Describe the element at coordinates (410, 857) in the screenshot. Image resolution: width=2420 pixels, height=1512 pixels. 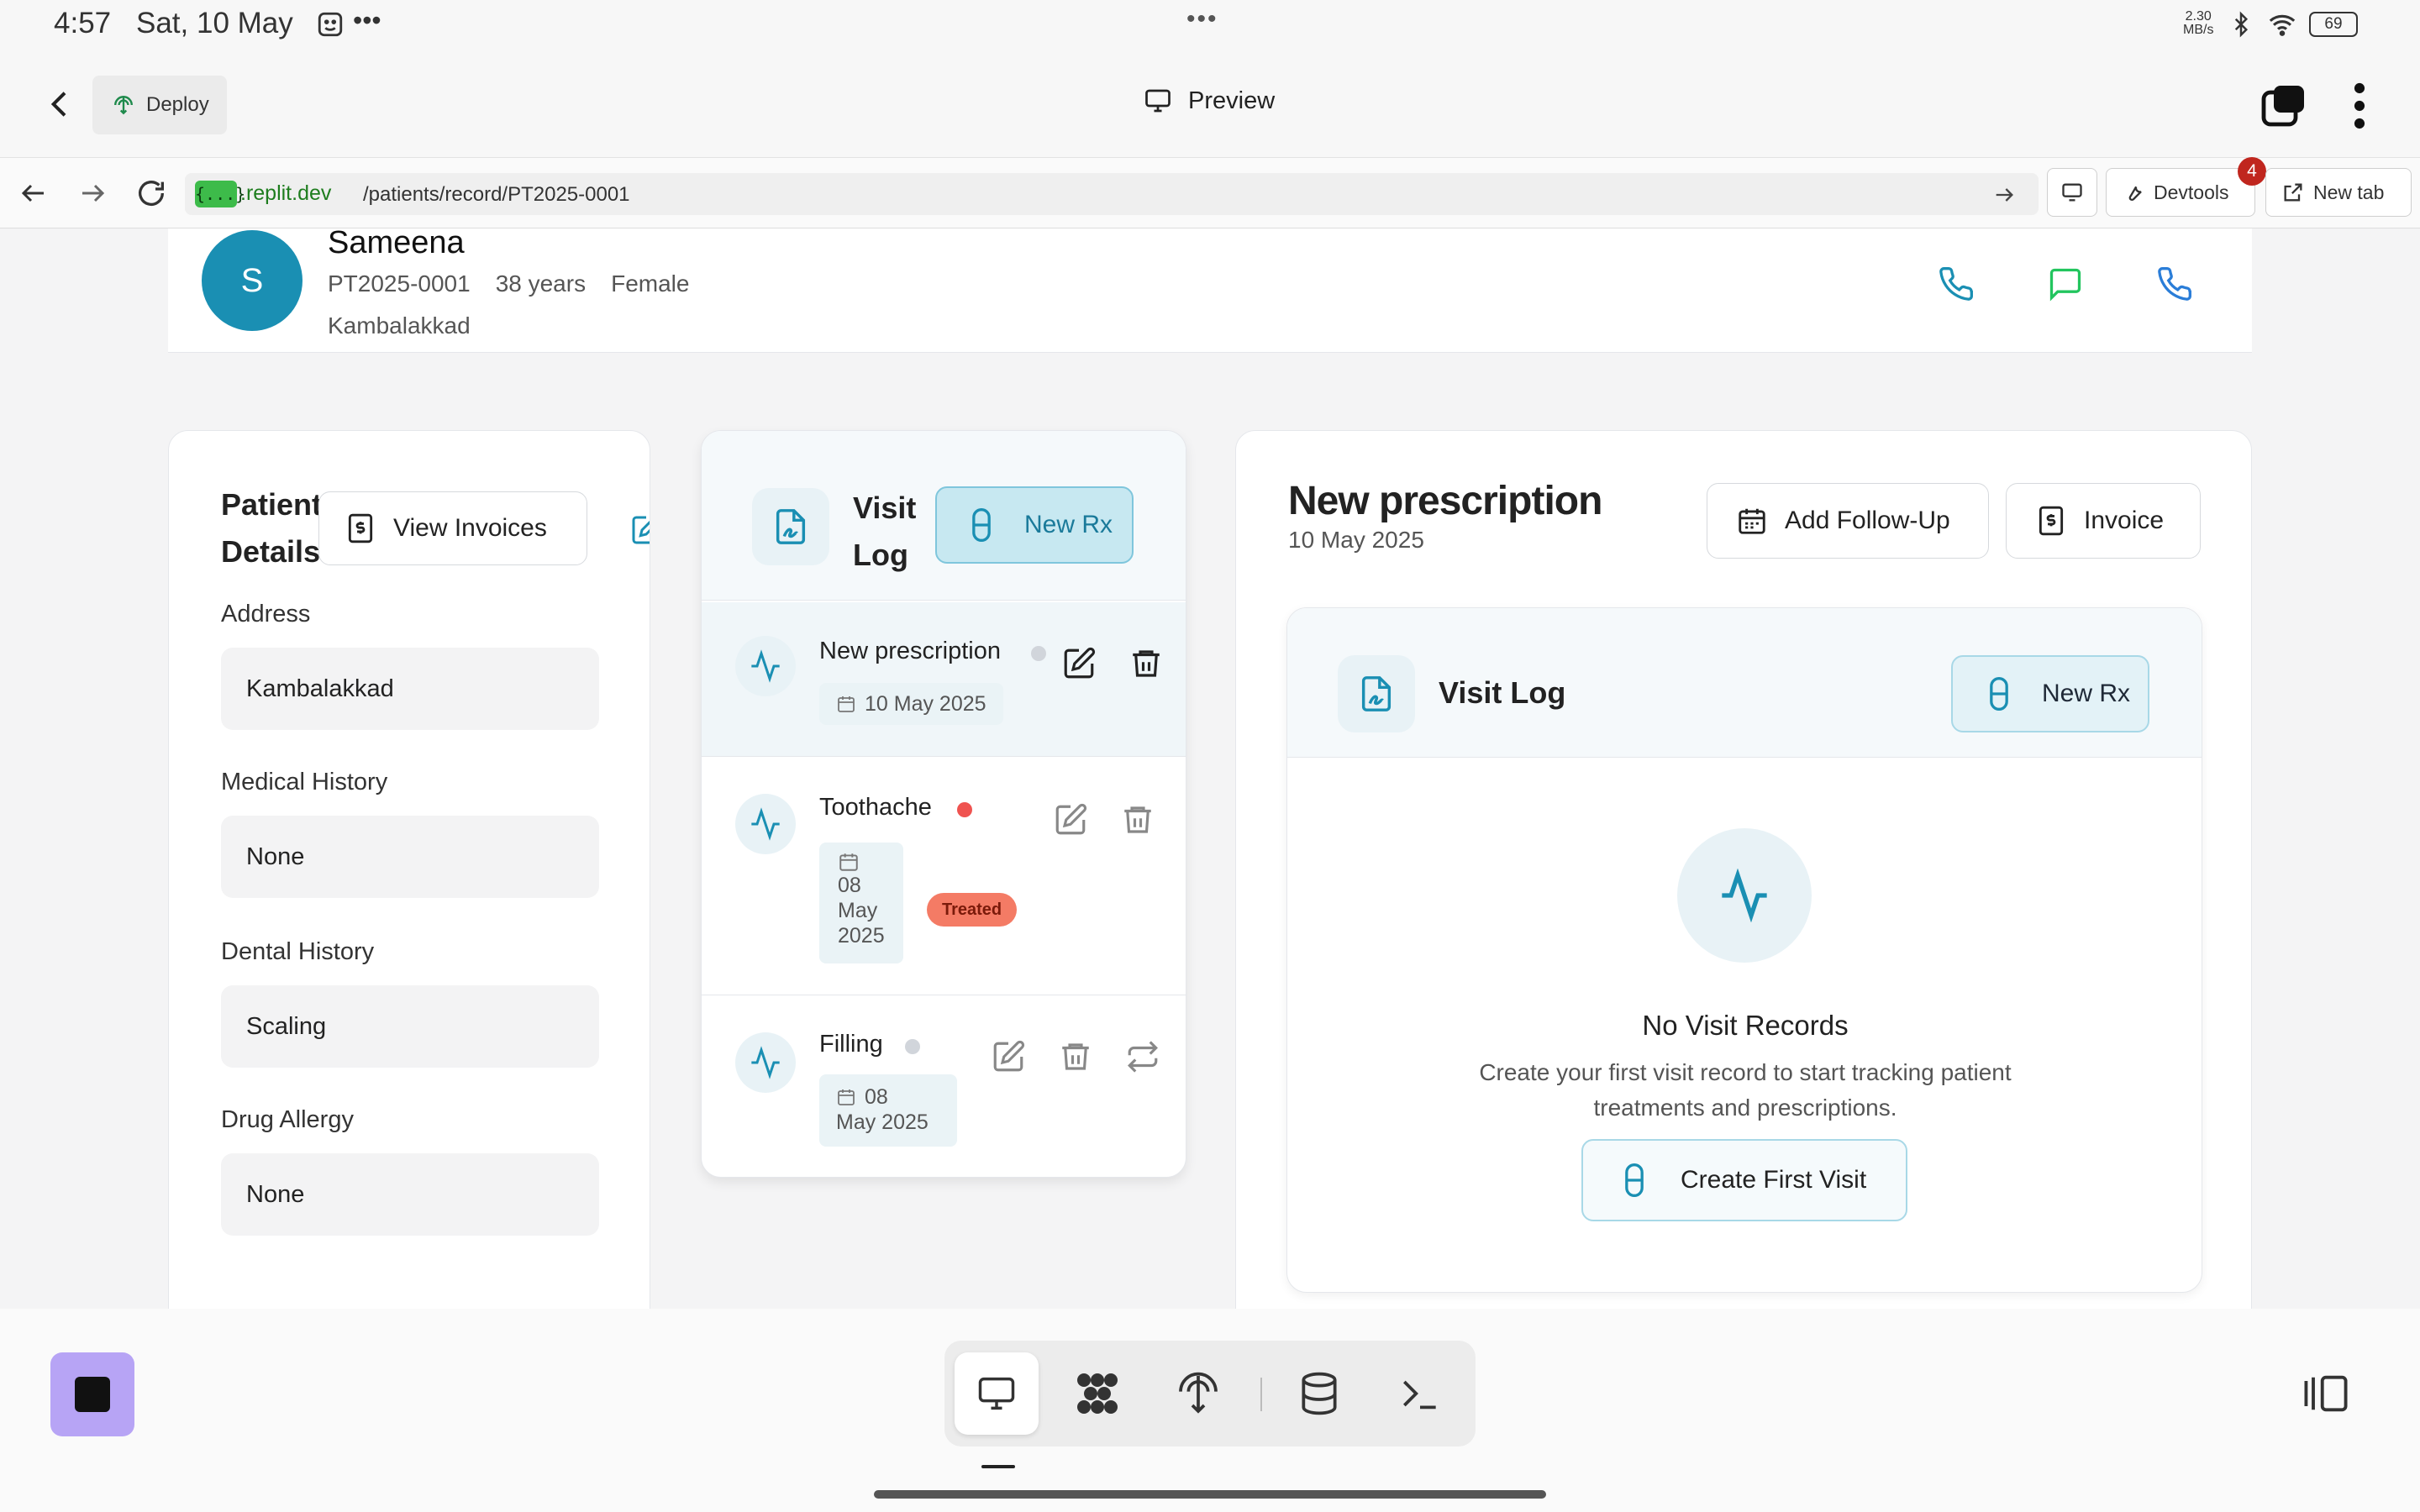
I see `medical-history-field: None` at that location.